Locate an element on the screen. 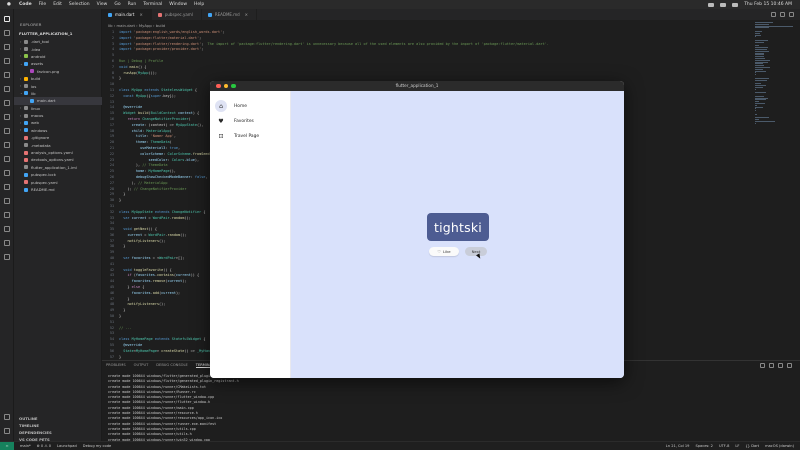 The height and width of the screenshot is (450, 800). menu-help: Help is located at coordinates (199, 4).